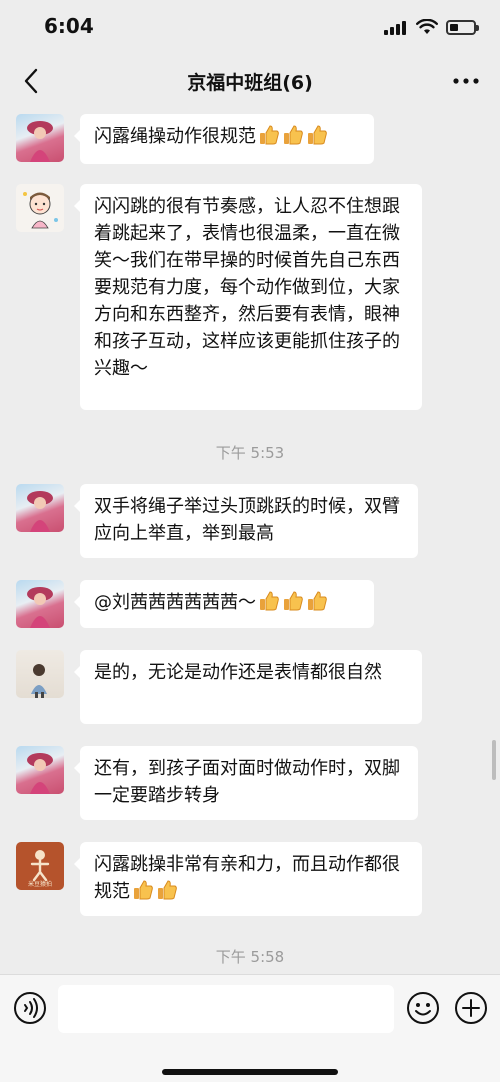  What do you see at coordinates (248, 687) in the screenshot?
I see `message-bubble: 是的，无论是动作还是表情都很自然` at bounding box center [248, 687].